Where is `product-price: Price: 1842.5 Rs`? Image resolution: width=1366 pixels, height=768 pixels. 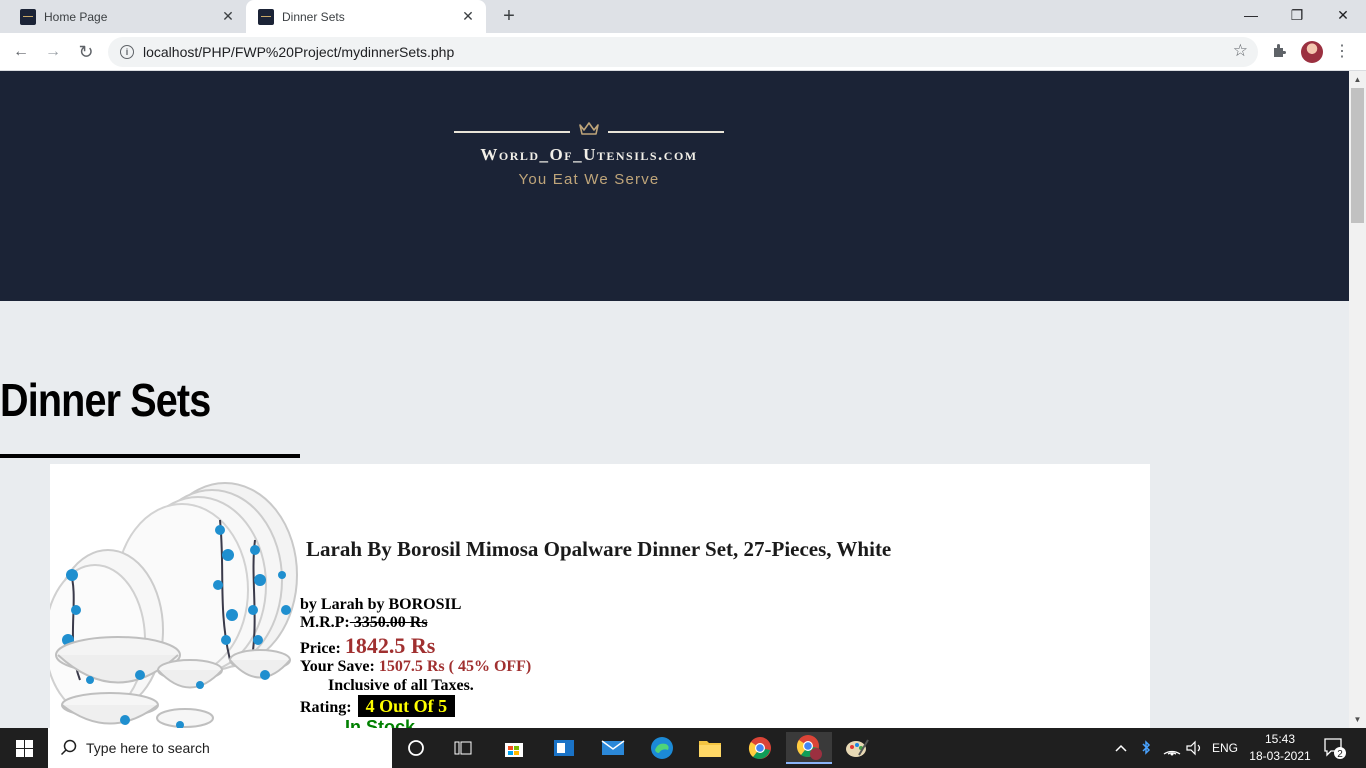 product-price: Price: 1842.5 Rs is located at coordinates (367, 646).